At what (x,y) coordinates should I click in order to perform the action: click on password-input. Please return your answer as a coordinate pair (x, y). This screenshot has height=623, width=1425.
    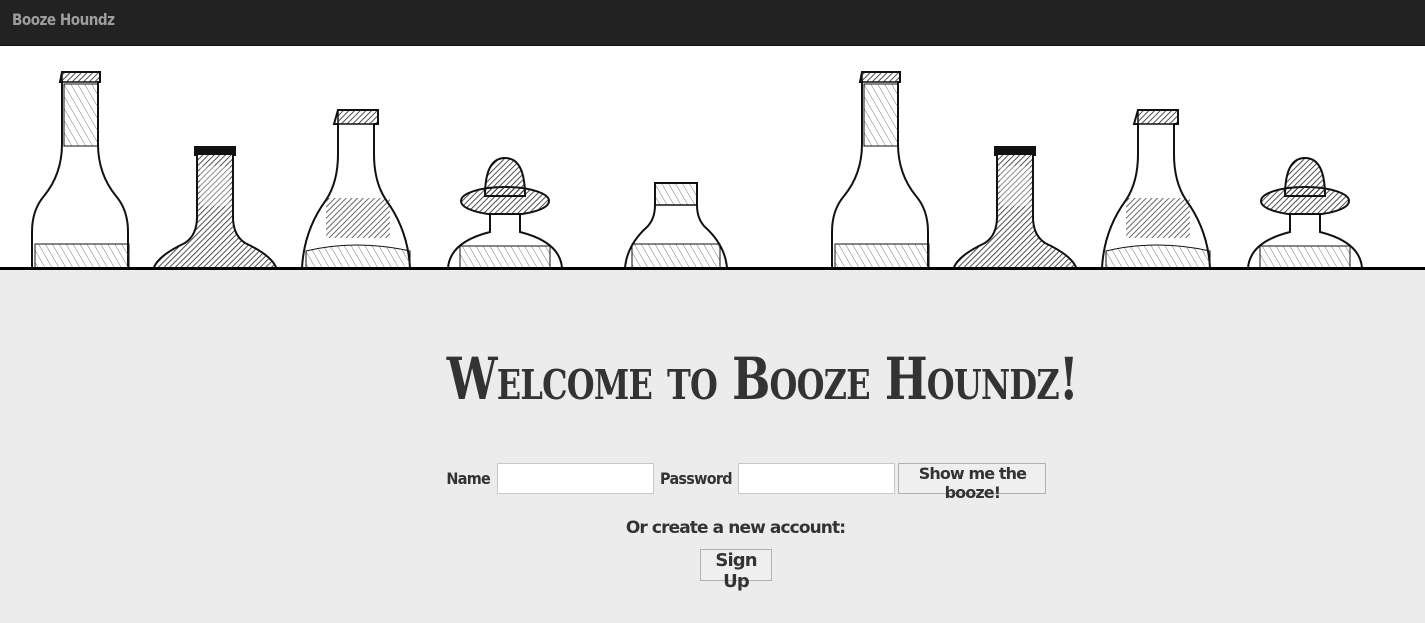
    Looking at the image, I should click on (817, 478).